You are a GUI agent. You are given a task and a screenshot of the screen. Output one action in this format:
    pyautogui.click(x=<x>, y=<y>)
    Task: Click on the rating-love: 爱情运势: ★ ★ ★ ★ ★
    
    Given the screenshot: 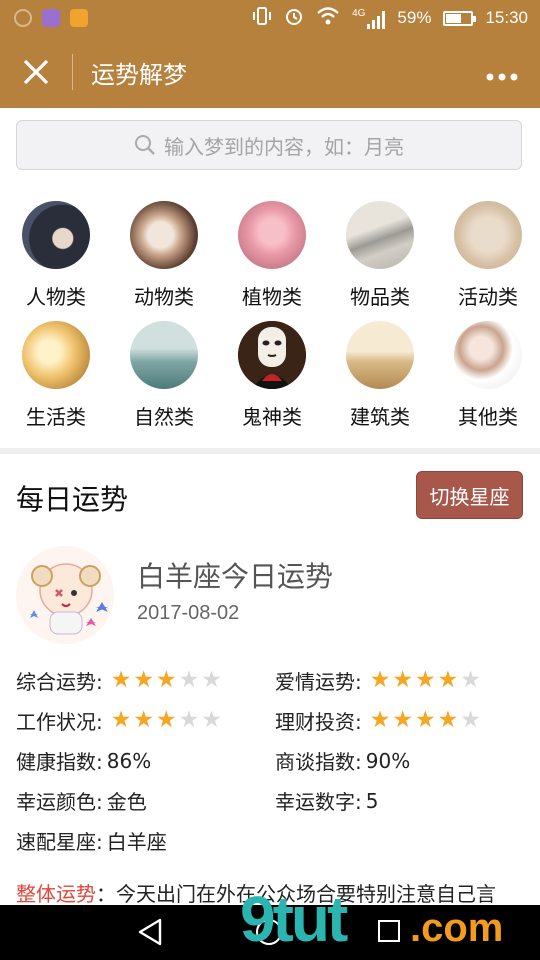 What is the action you would take?
    pyautogui.click(x=378, y=680)
    